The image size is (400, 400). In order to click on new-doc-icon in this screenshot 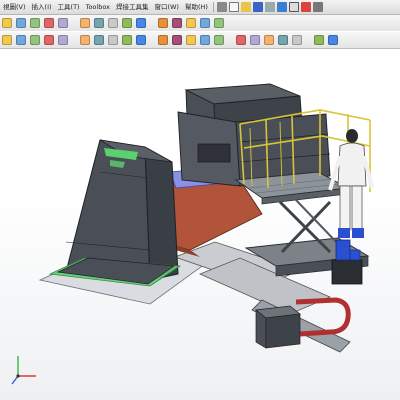, I will do `click(233, 7)`.